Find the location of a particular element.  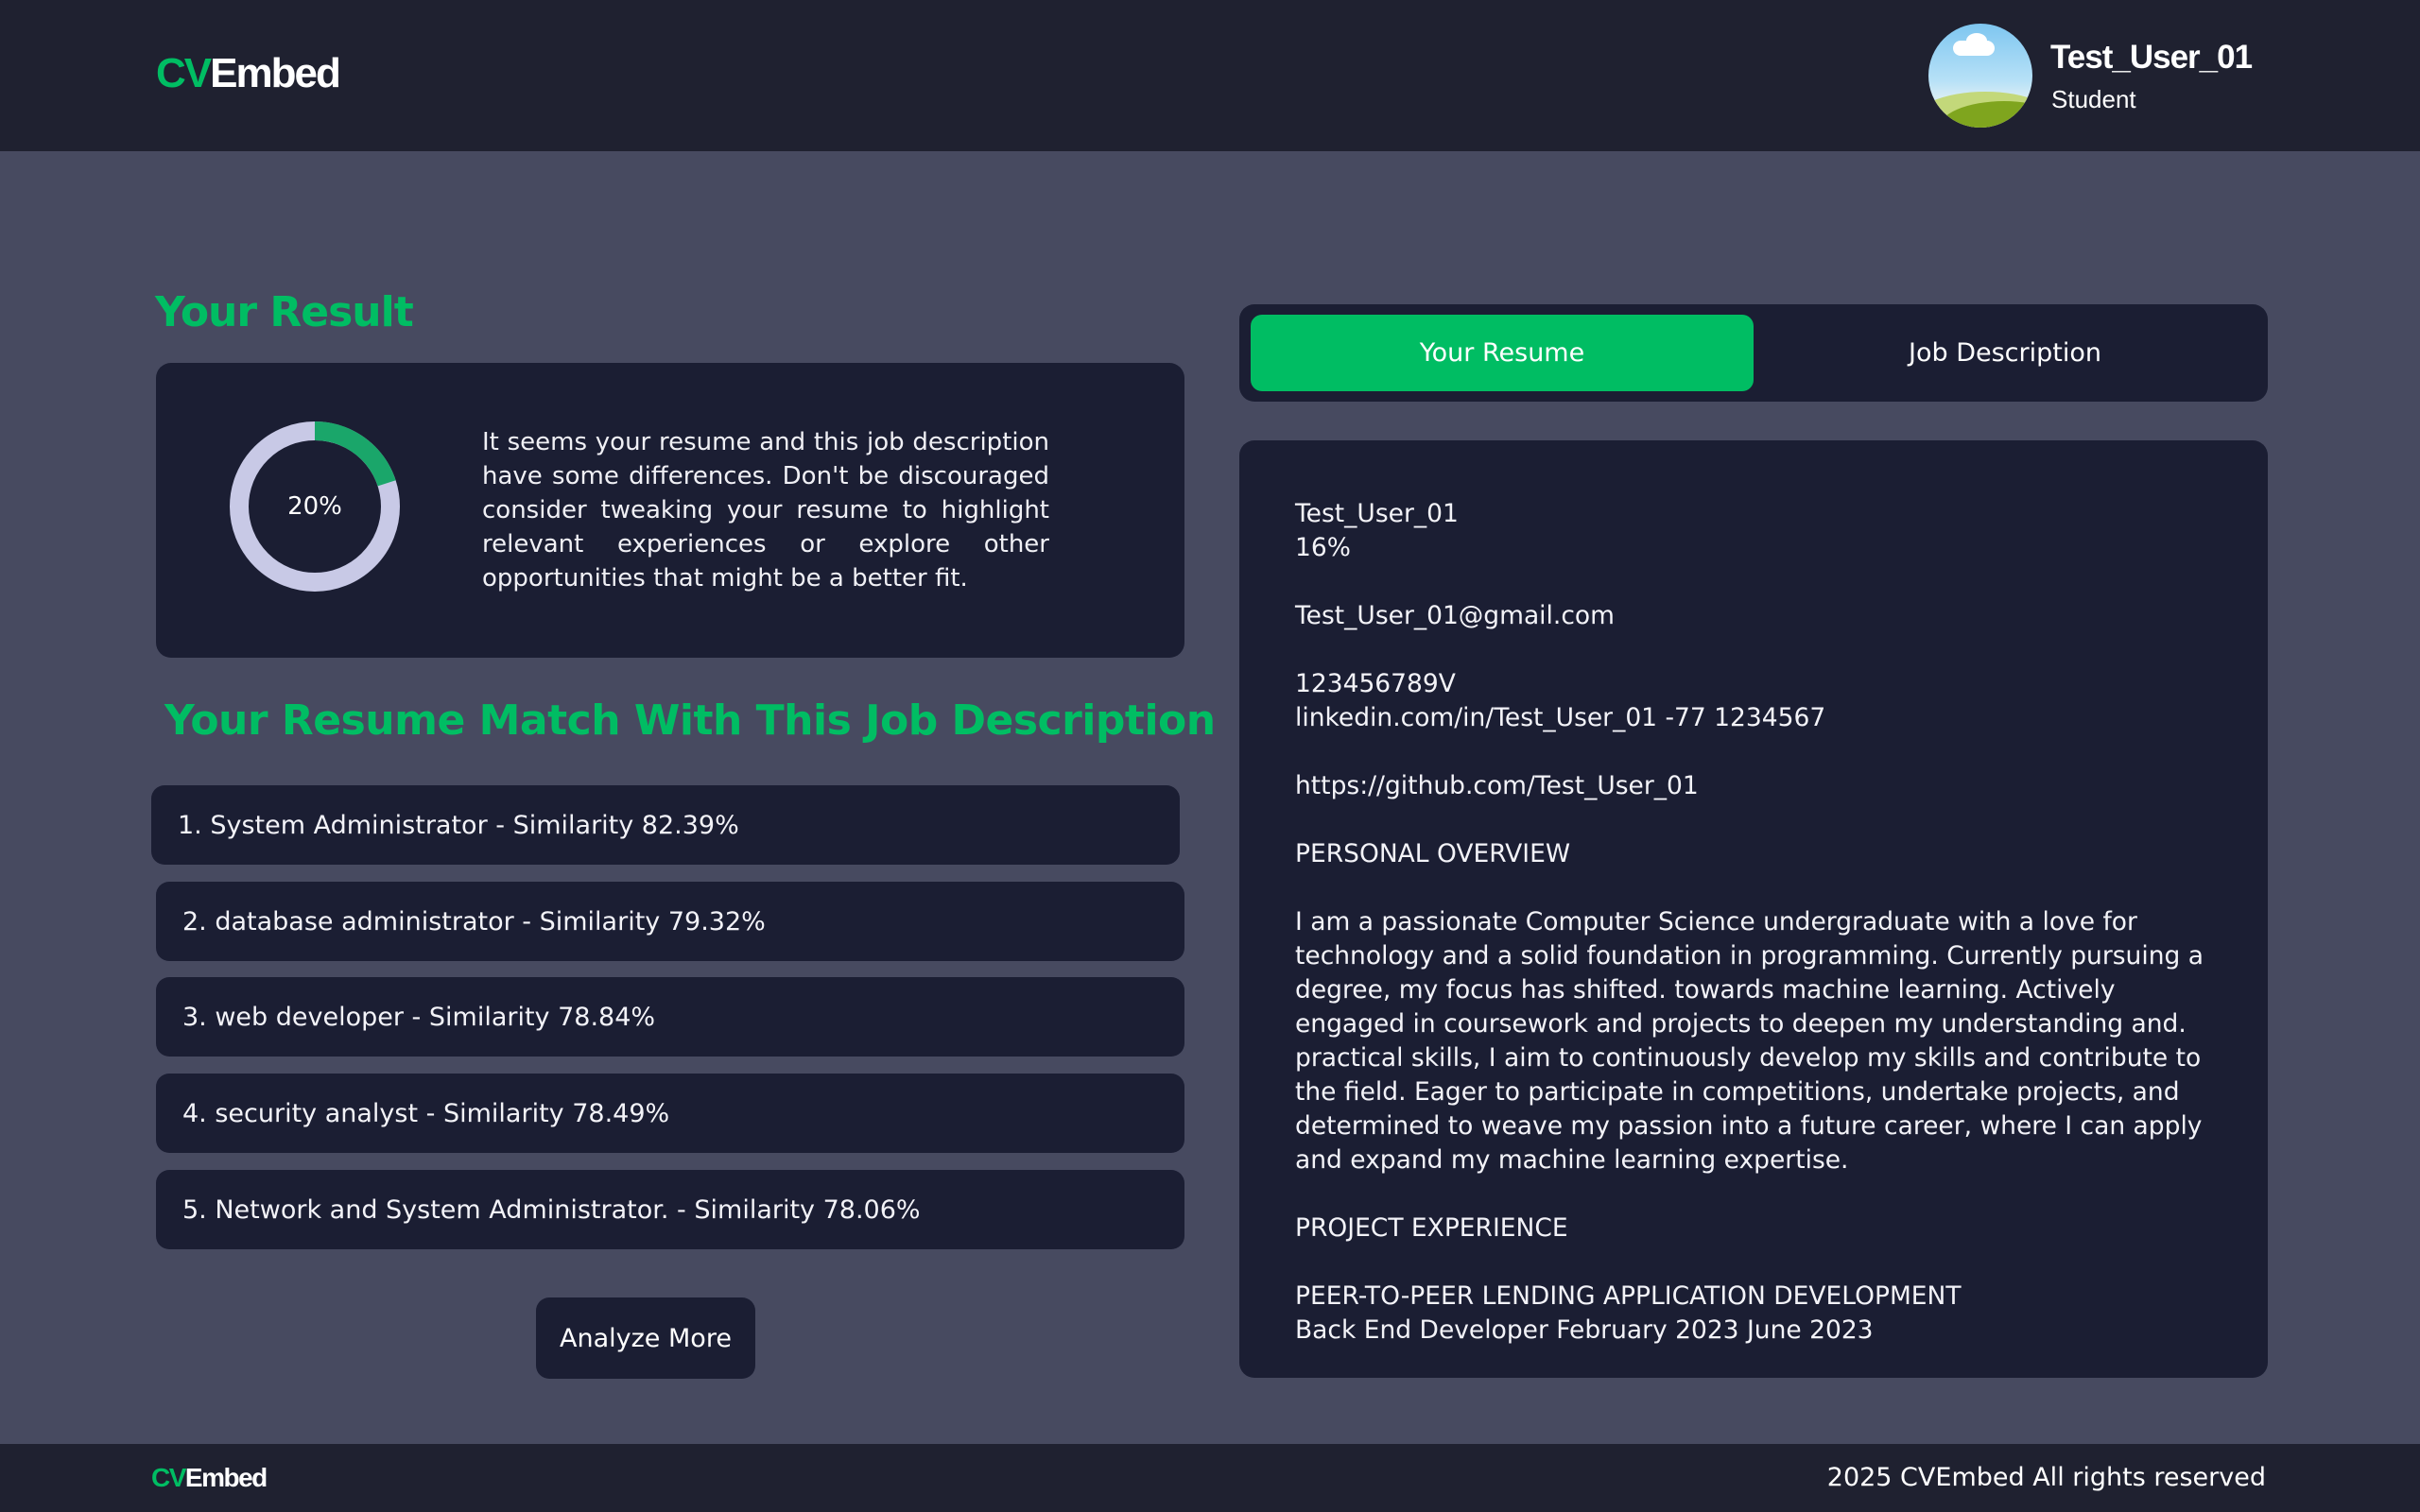

resume-line: Test_User_01@gmail.com is located at coordinates (1455, 615).